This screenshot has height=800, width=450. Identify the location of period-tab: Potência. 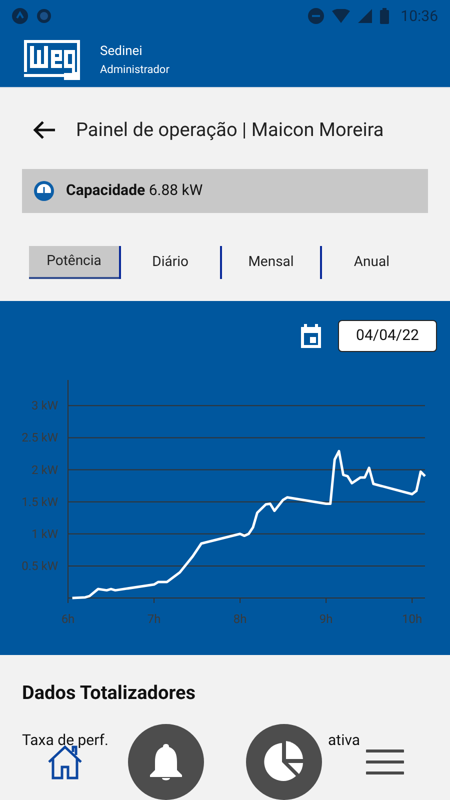
(74, 262).